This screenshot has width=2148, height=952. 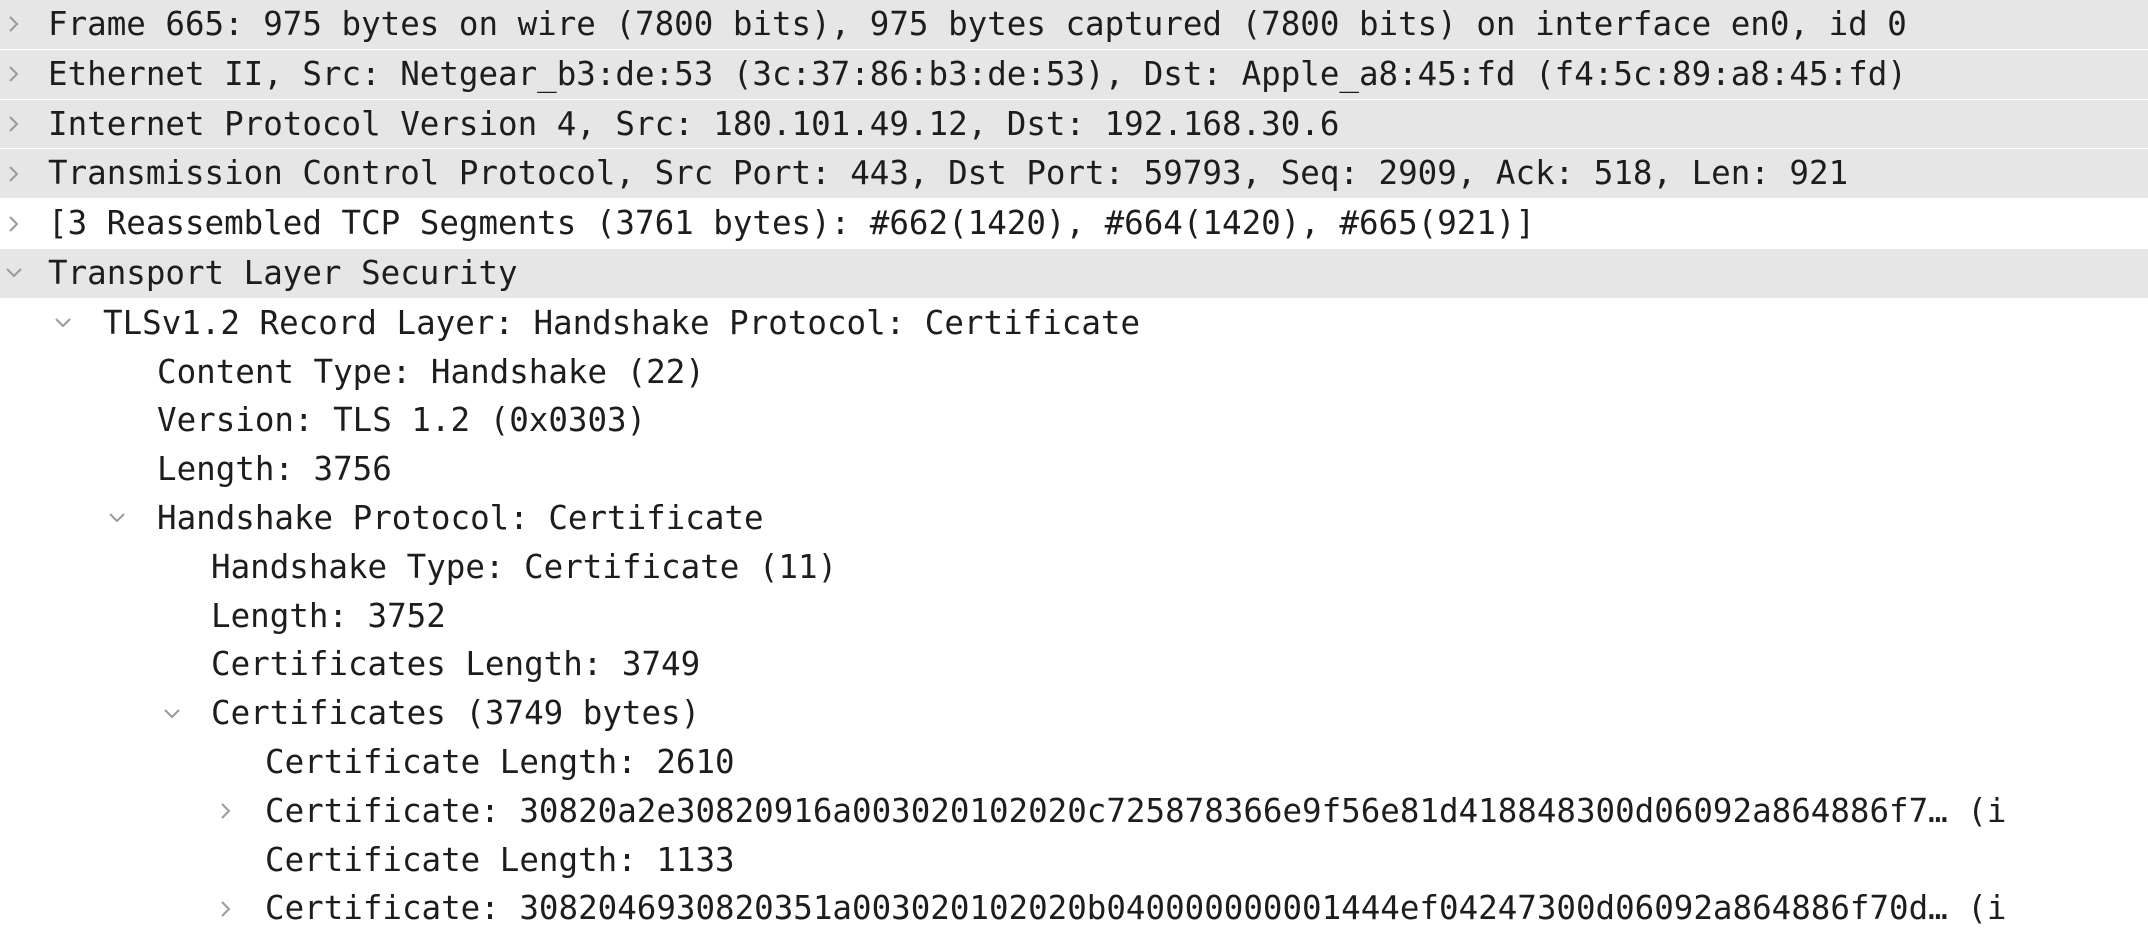 What do you see at coordinates (1074, 518) in the screenshot?
I see `tree-row-handshake-protocol: Handshake Protocol: Certificate` at bounding box center [1074, 518].